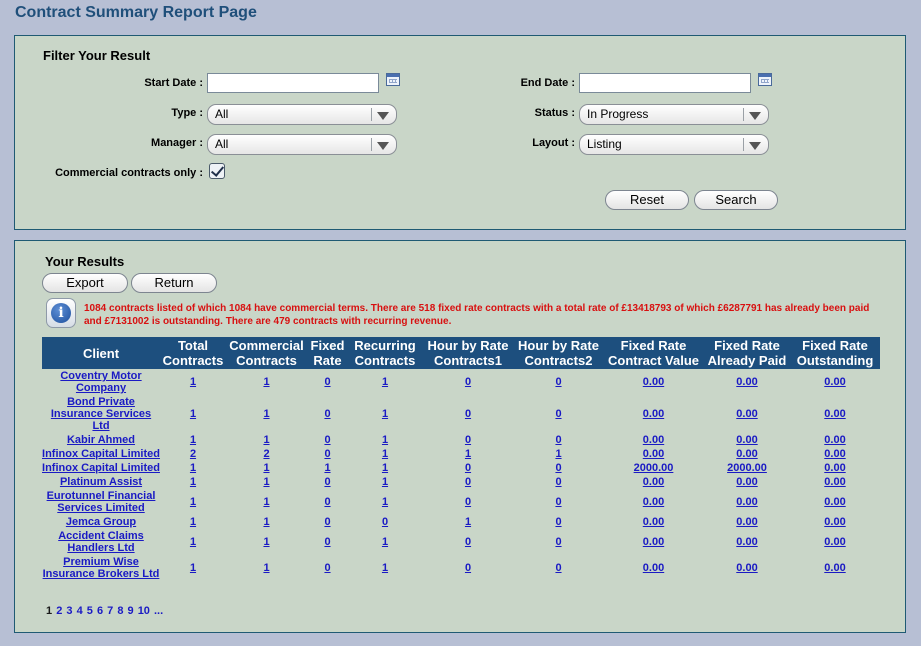 This screenshot has width=921, height=646. Describe the element at coordinates (80, 611) in the screenshot. I see `page-link: 4` at that location.